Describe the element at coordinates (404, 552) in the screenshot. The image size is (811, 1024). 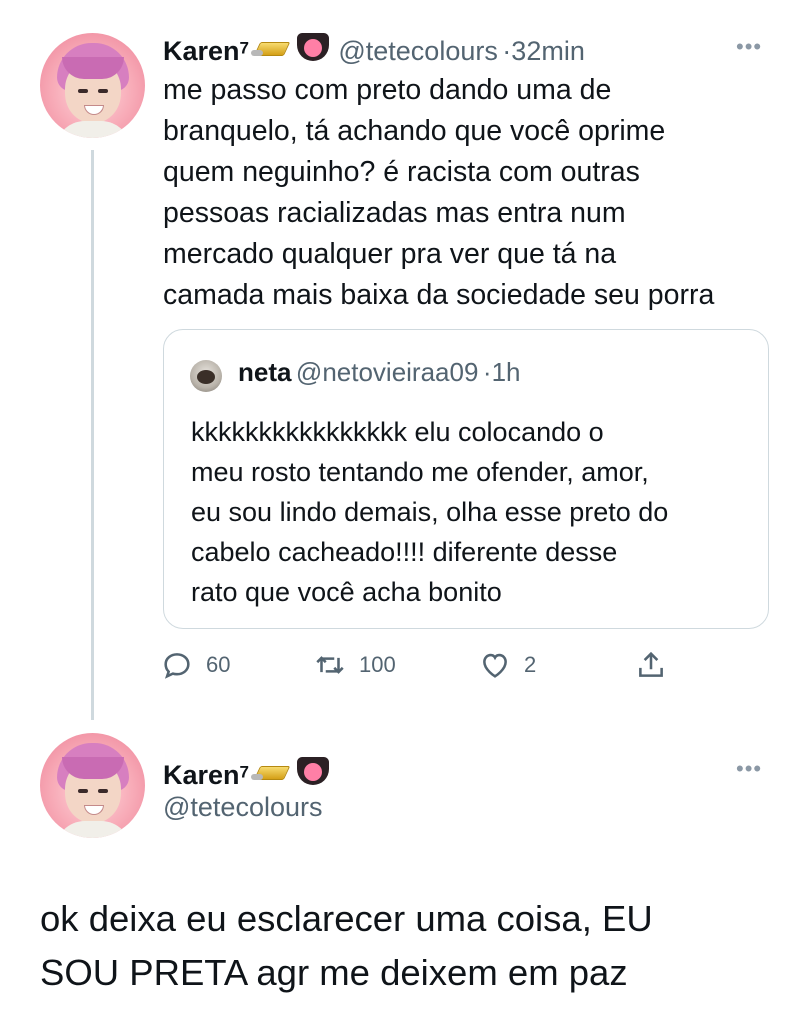
I see `quoted-line: cabelo cacheado!!!! diferente desse` at that location.